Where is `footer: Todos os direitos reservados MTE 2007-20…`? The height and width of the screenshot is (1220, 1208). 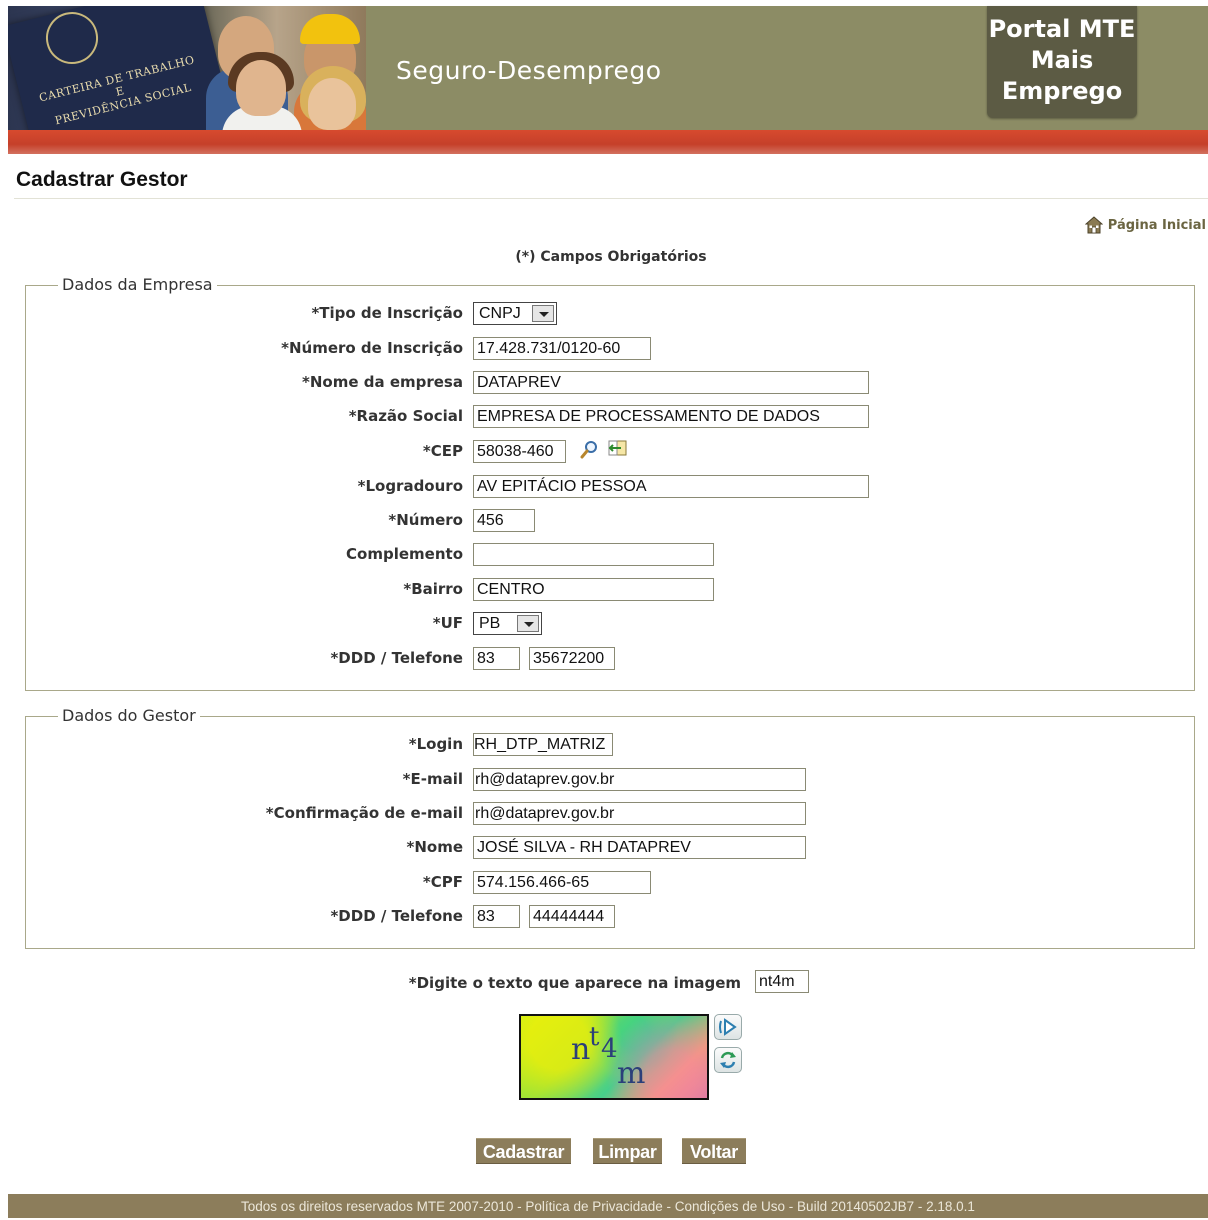
footer: Todos os direitos reservados MTE 2007-20… is located at coordinates (608, 1206).